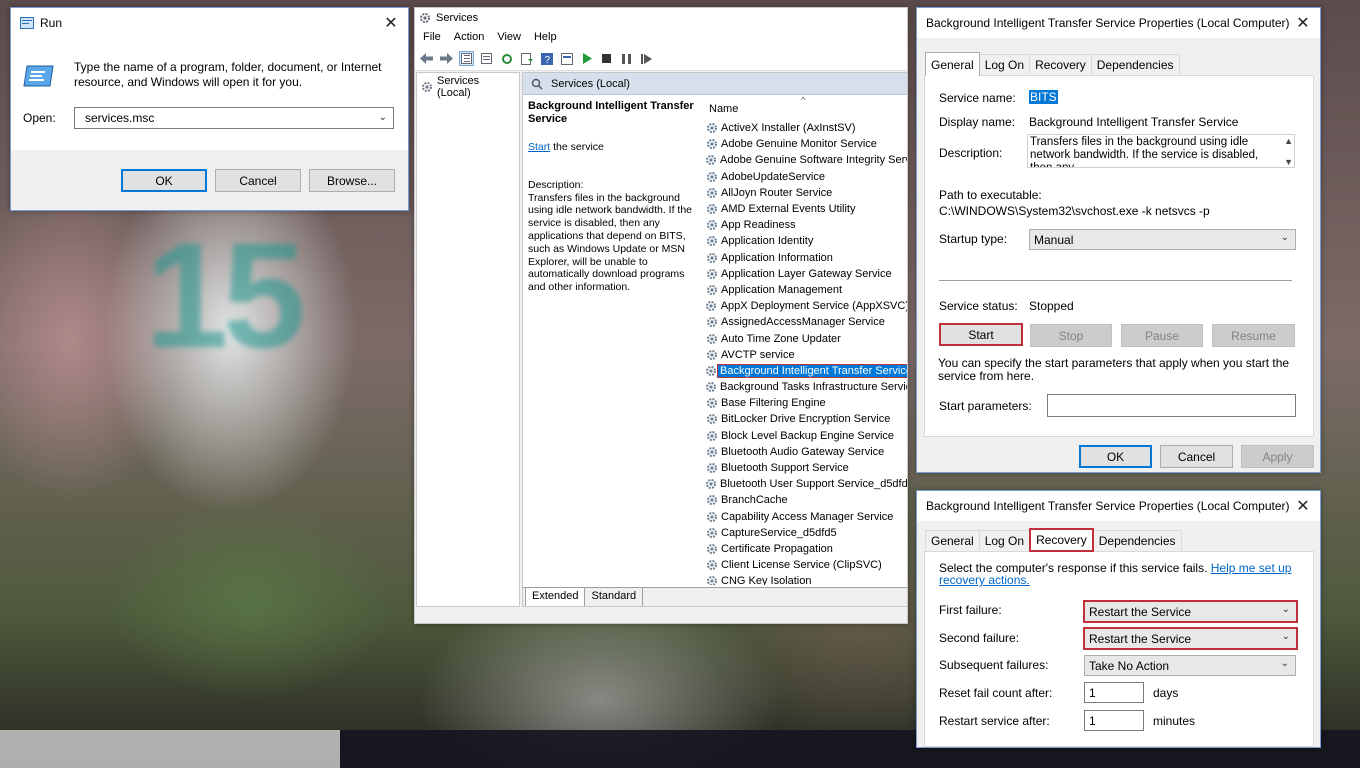 The width and height of the screenshot is (1360, 768). What do you see at coordinates (614, 597) in the screenshot?
I see `tab-standard: Standard` at bounding box center [614, 597].